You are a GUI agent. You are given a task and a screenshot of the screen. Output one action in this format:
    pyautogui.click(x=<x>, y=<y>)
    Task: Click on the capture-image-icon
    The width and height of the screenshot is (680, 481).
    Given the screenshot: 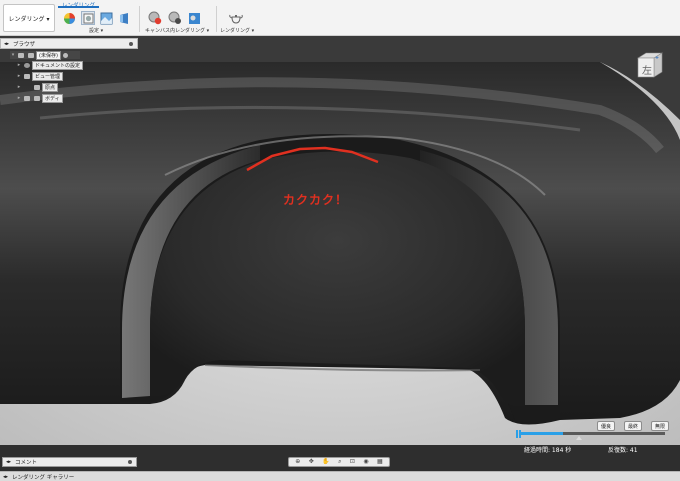 What is the action you would take?
    pyautogui.click(x=194, y=18)
    